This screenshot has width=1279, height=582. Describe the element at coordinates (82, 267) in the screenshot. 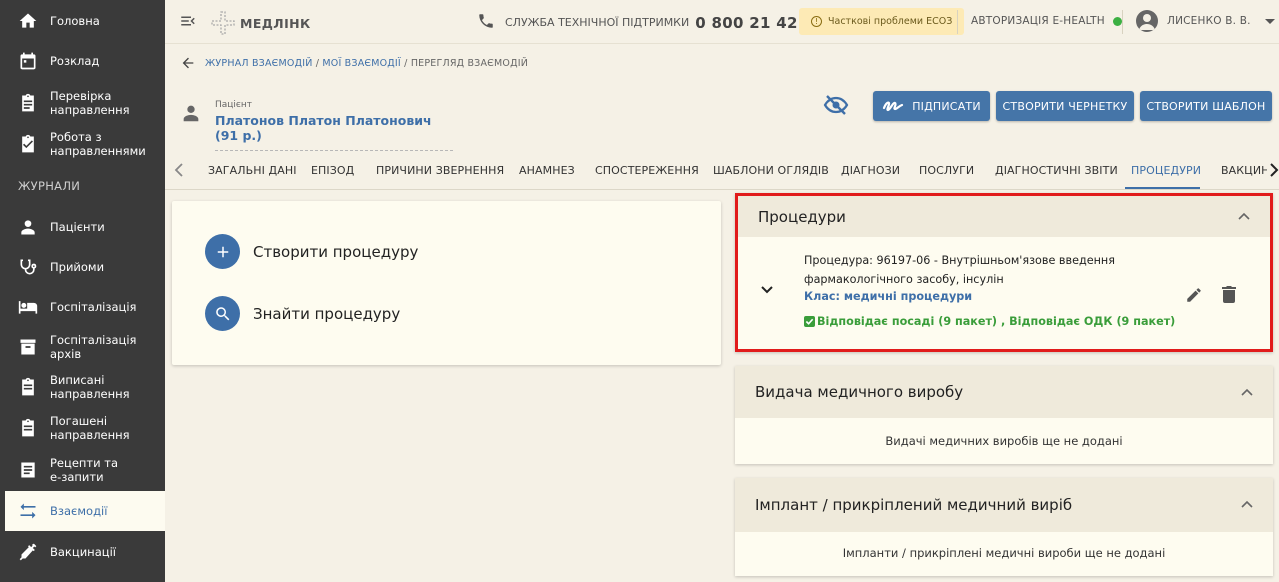

I see `sidebar-item-appointments: Прийоми` at that location.